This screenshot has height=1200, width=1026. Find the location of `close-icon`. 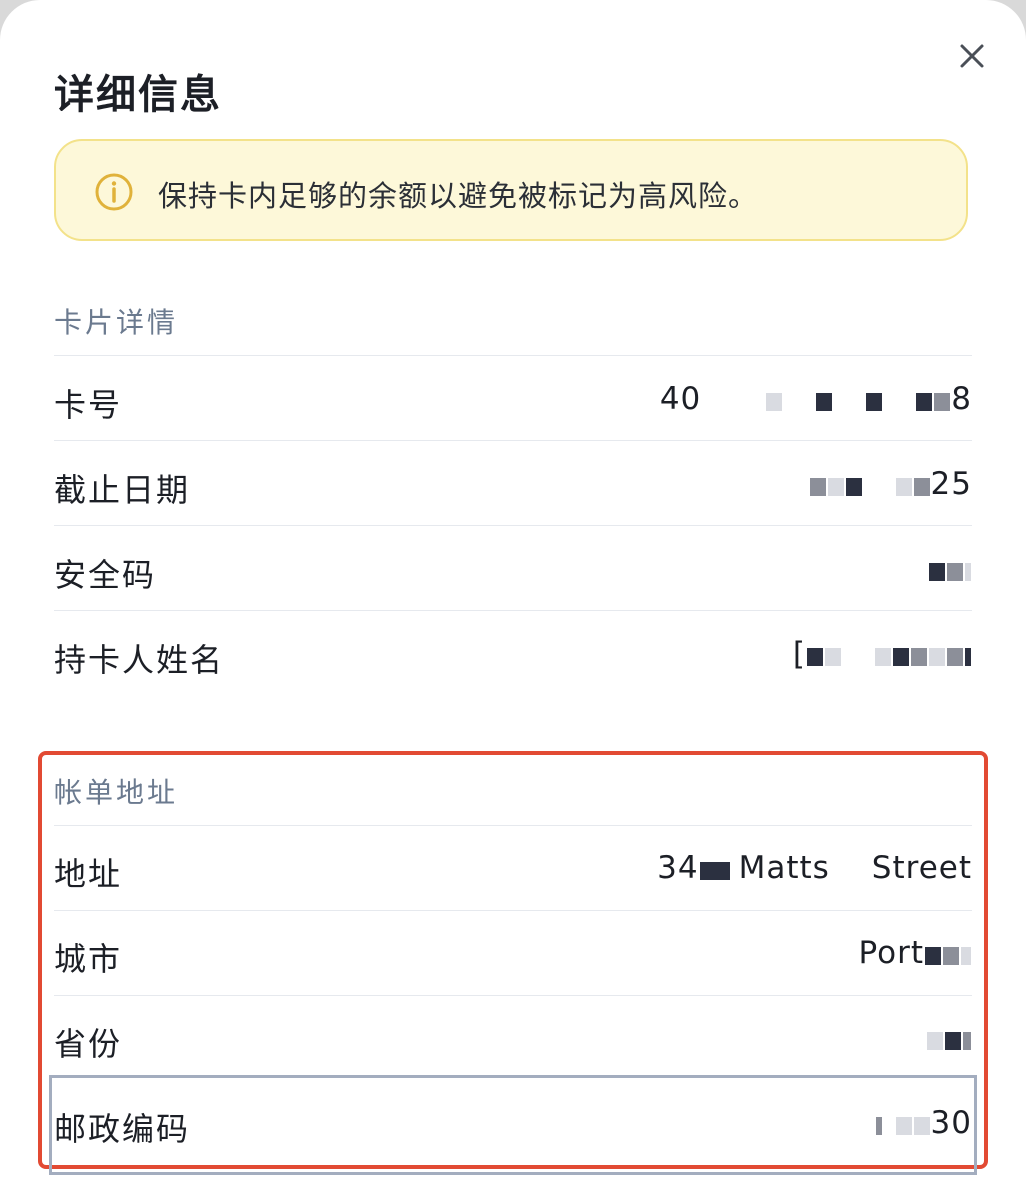

close-icon is located at coordinates (972, 56).